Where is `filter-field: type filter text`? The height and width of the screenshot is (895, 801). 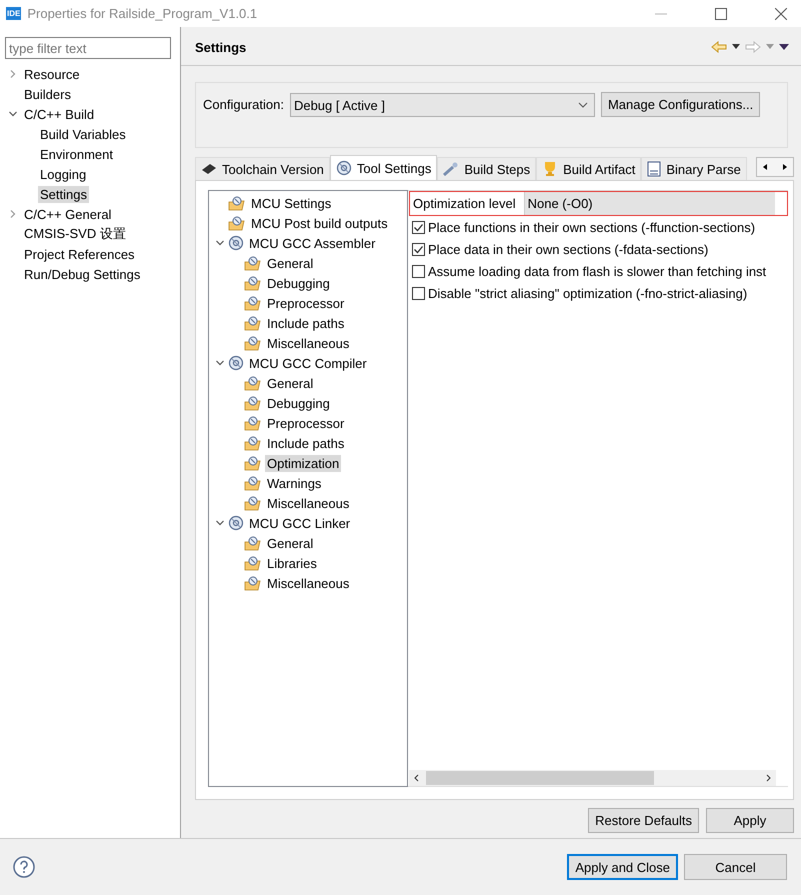
filter-field: type filter text is located at coordinates (88, 48).